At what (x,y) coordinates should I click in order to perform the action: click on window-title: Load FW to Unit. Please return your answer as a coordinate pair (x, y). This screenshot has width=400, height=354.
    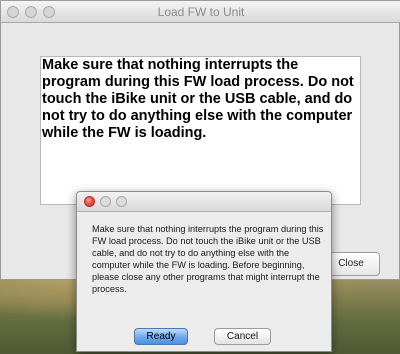
    Looking at the image, I should click on (201, 12).